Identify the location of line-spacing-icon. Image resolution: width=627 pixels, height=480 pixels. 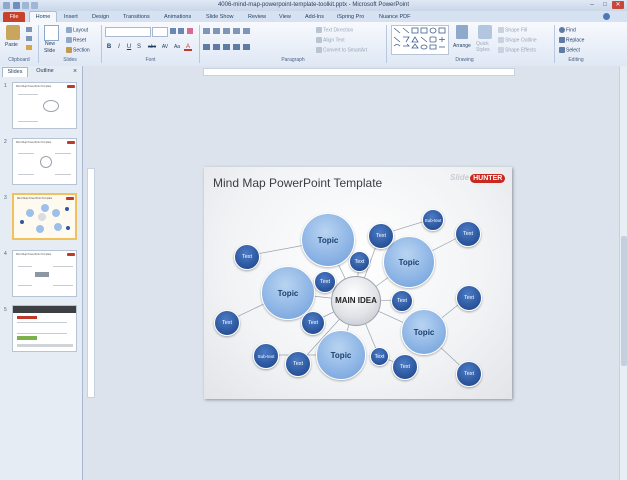
(246, 31).